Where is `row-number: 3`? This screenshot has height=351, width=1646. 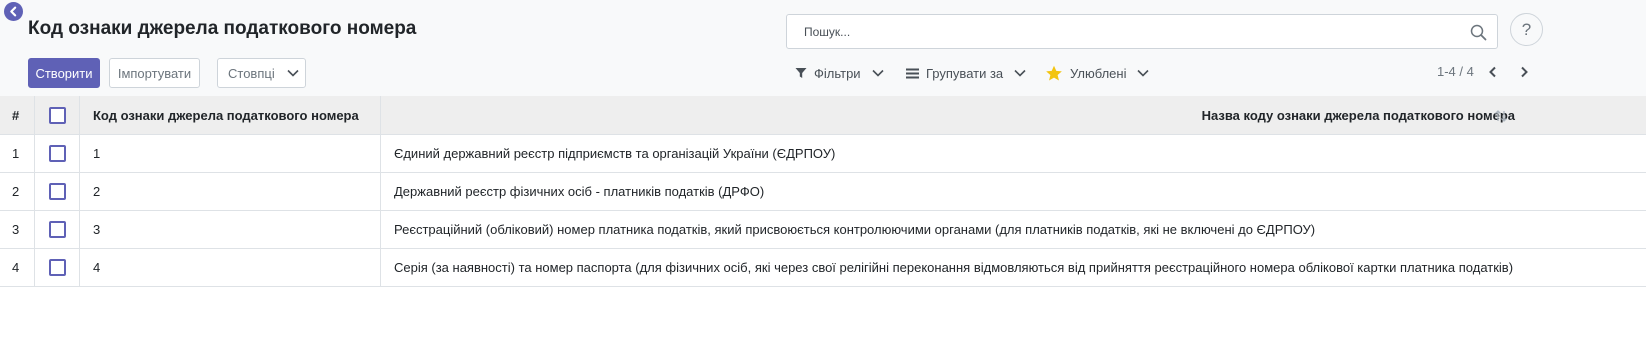 row-number: 3 is located at coordinates (17, 229).